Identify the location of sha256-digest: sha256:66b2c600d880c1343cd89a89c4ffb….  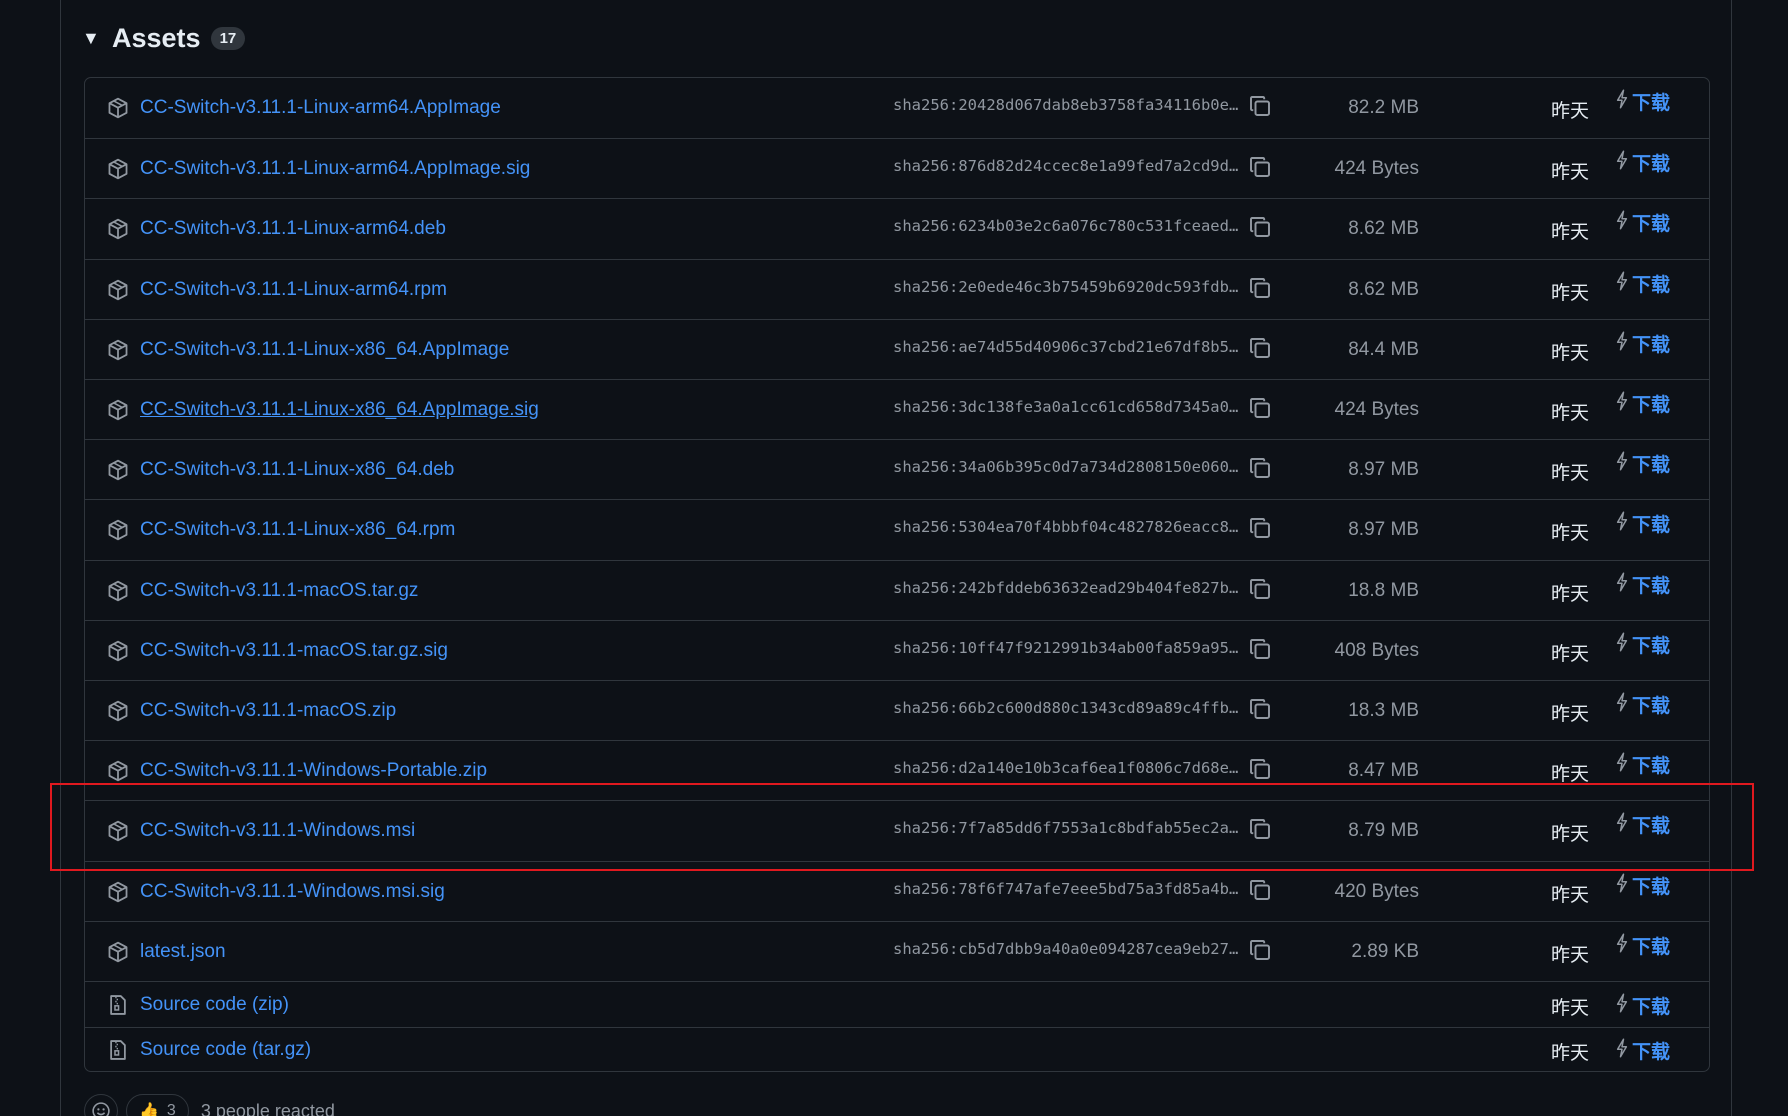
(1066, 708).